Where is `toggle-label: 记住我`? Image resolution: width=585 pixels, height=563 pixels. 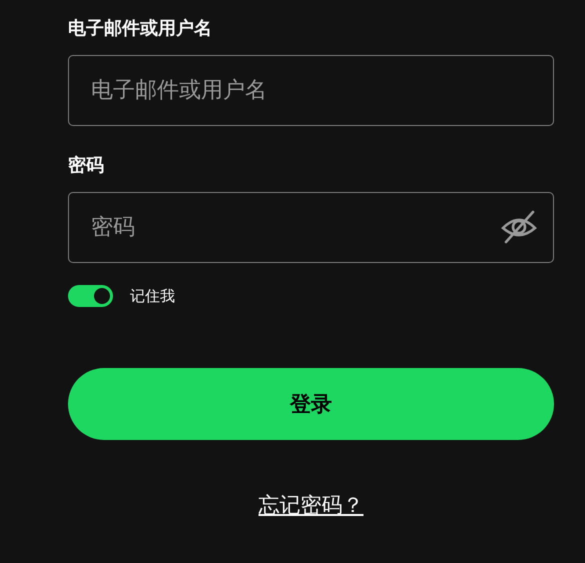
toggle-label: 记住我 is located at coordinates (152, 296).